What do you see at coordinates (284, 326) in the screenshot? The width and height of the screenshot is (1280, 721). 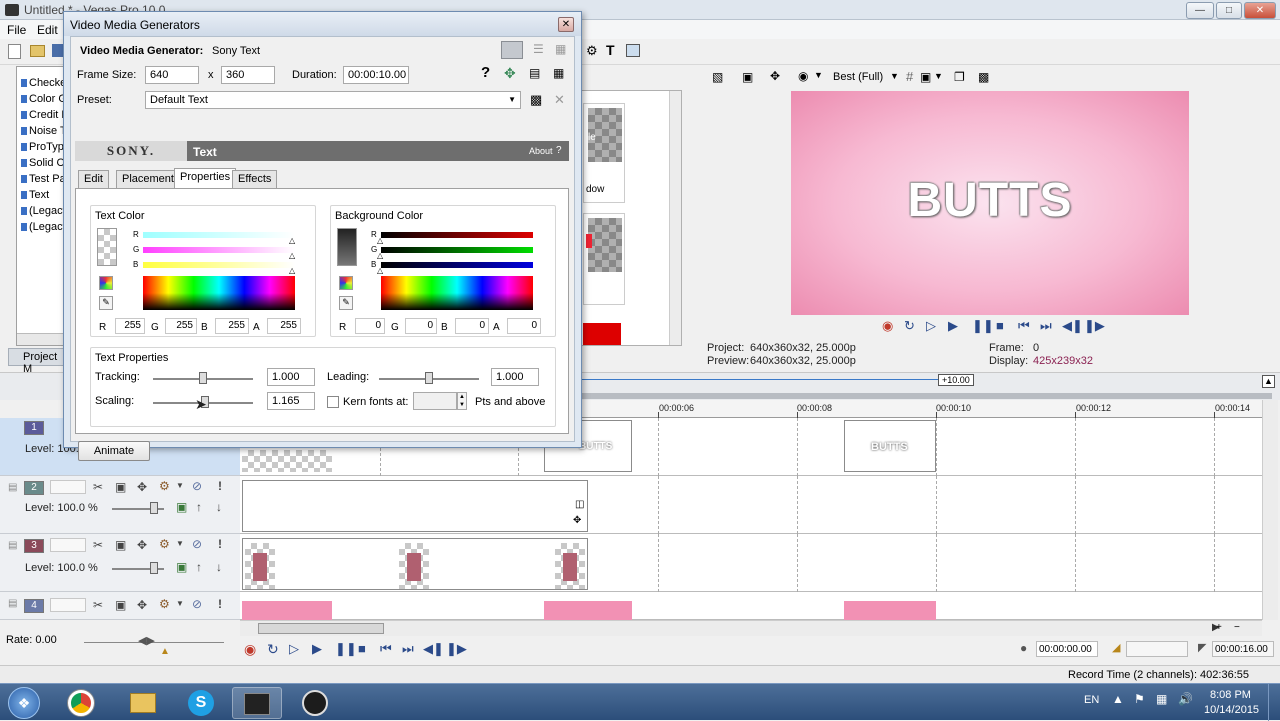 I see `text-a-value: 255` at bounding box center [284, 326].